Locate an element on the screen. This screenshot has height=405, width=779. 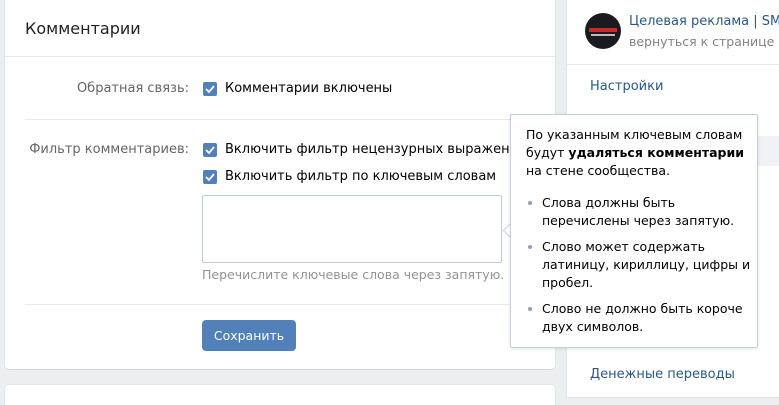
keywords-textarea is located at coordinates (352, 229).